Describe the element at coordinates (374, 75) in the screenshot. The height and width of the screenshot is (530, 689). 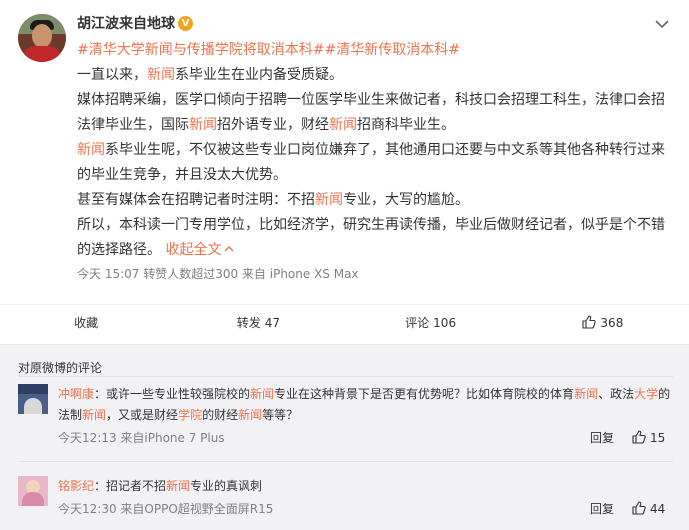
I see `post-paragraph: 一直以来，新闻系毕业生在业内备受质疑。` at that location.